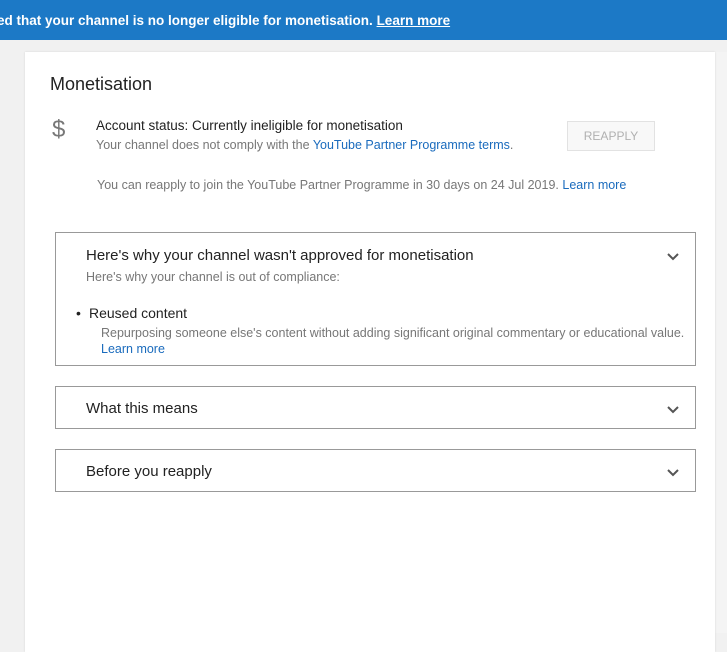 This screenshot has width=727, height=652. Describe the element at coordinates (594, 185) in the screenshot. I see `notice-learn-more-link: Learn more` at that location.